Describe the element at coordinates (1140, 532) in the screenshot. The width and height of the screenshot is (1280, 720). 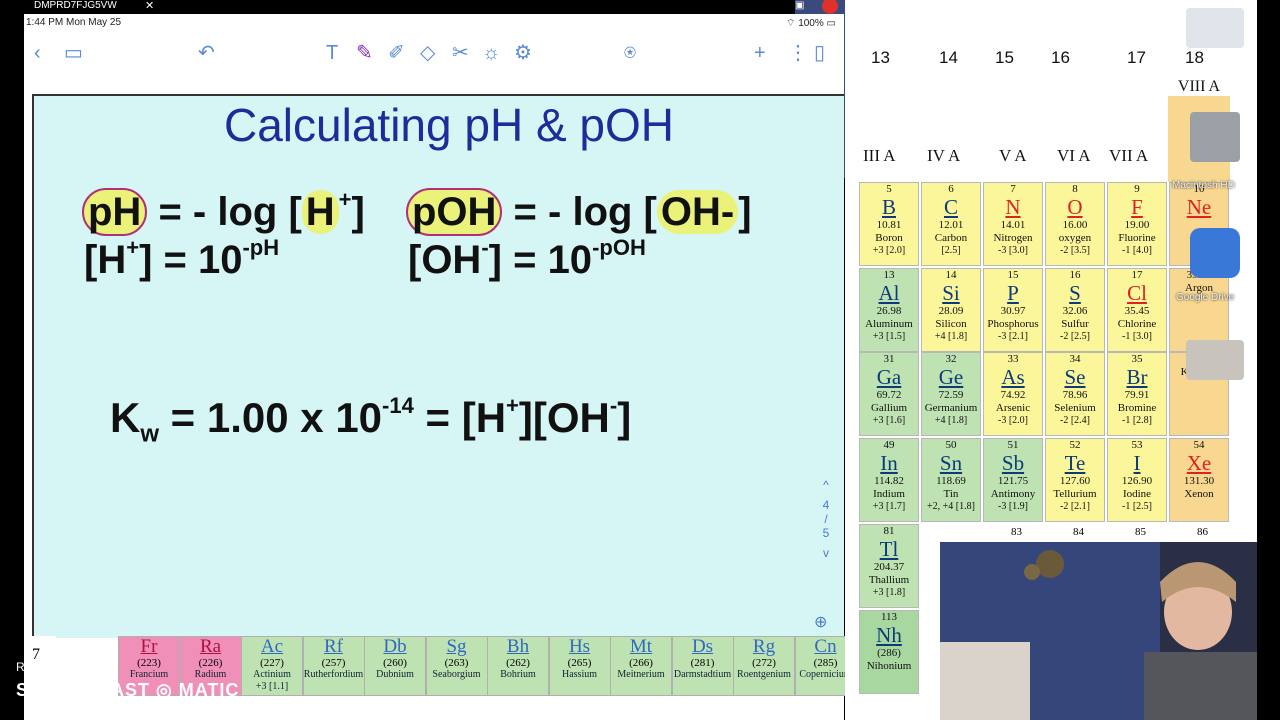
I see `atomic-number: 85` at that location.